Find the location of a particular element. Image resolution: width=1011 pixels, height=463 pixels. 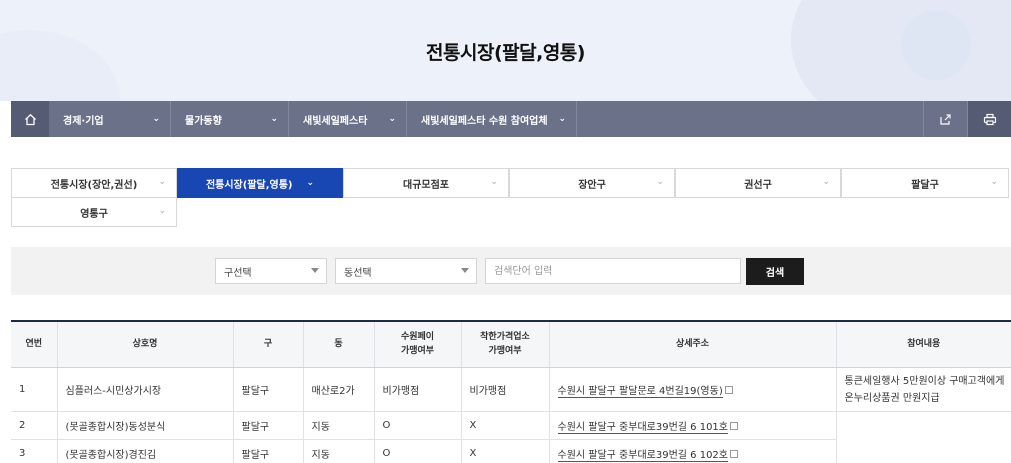

breadcrumb-label: 새빛세일페스타 is located at coordinates (335, 121).